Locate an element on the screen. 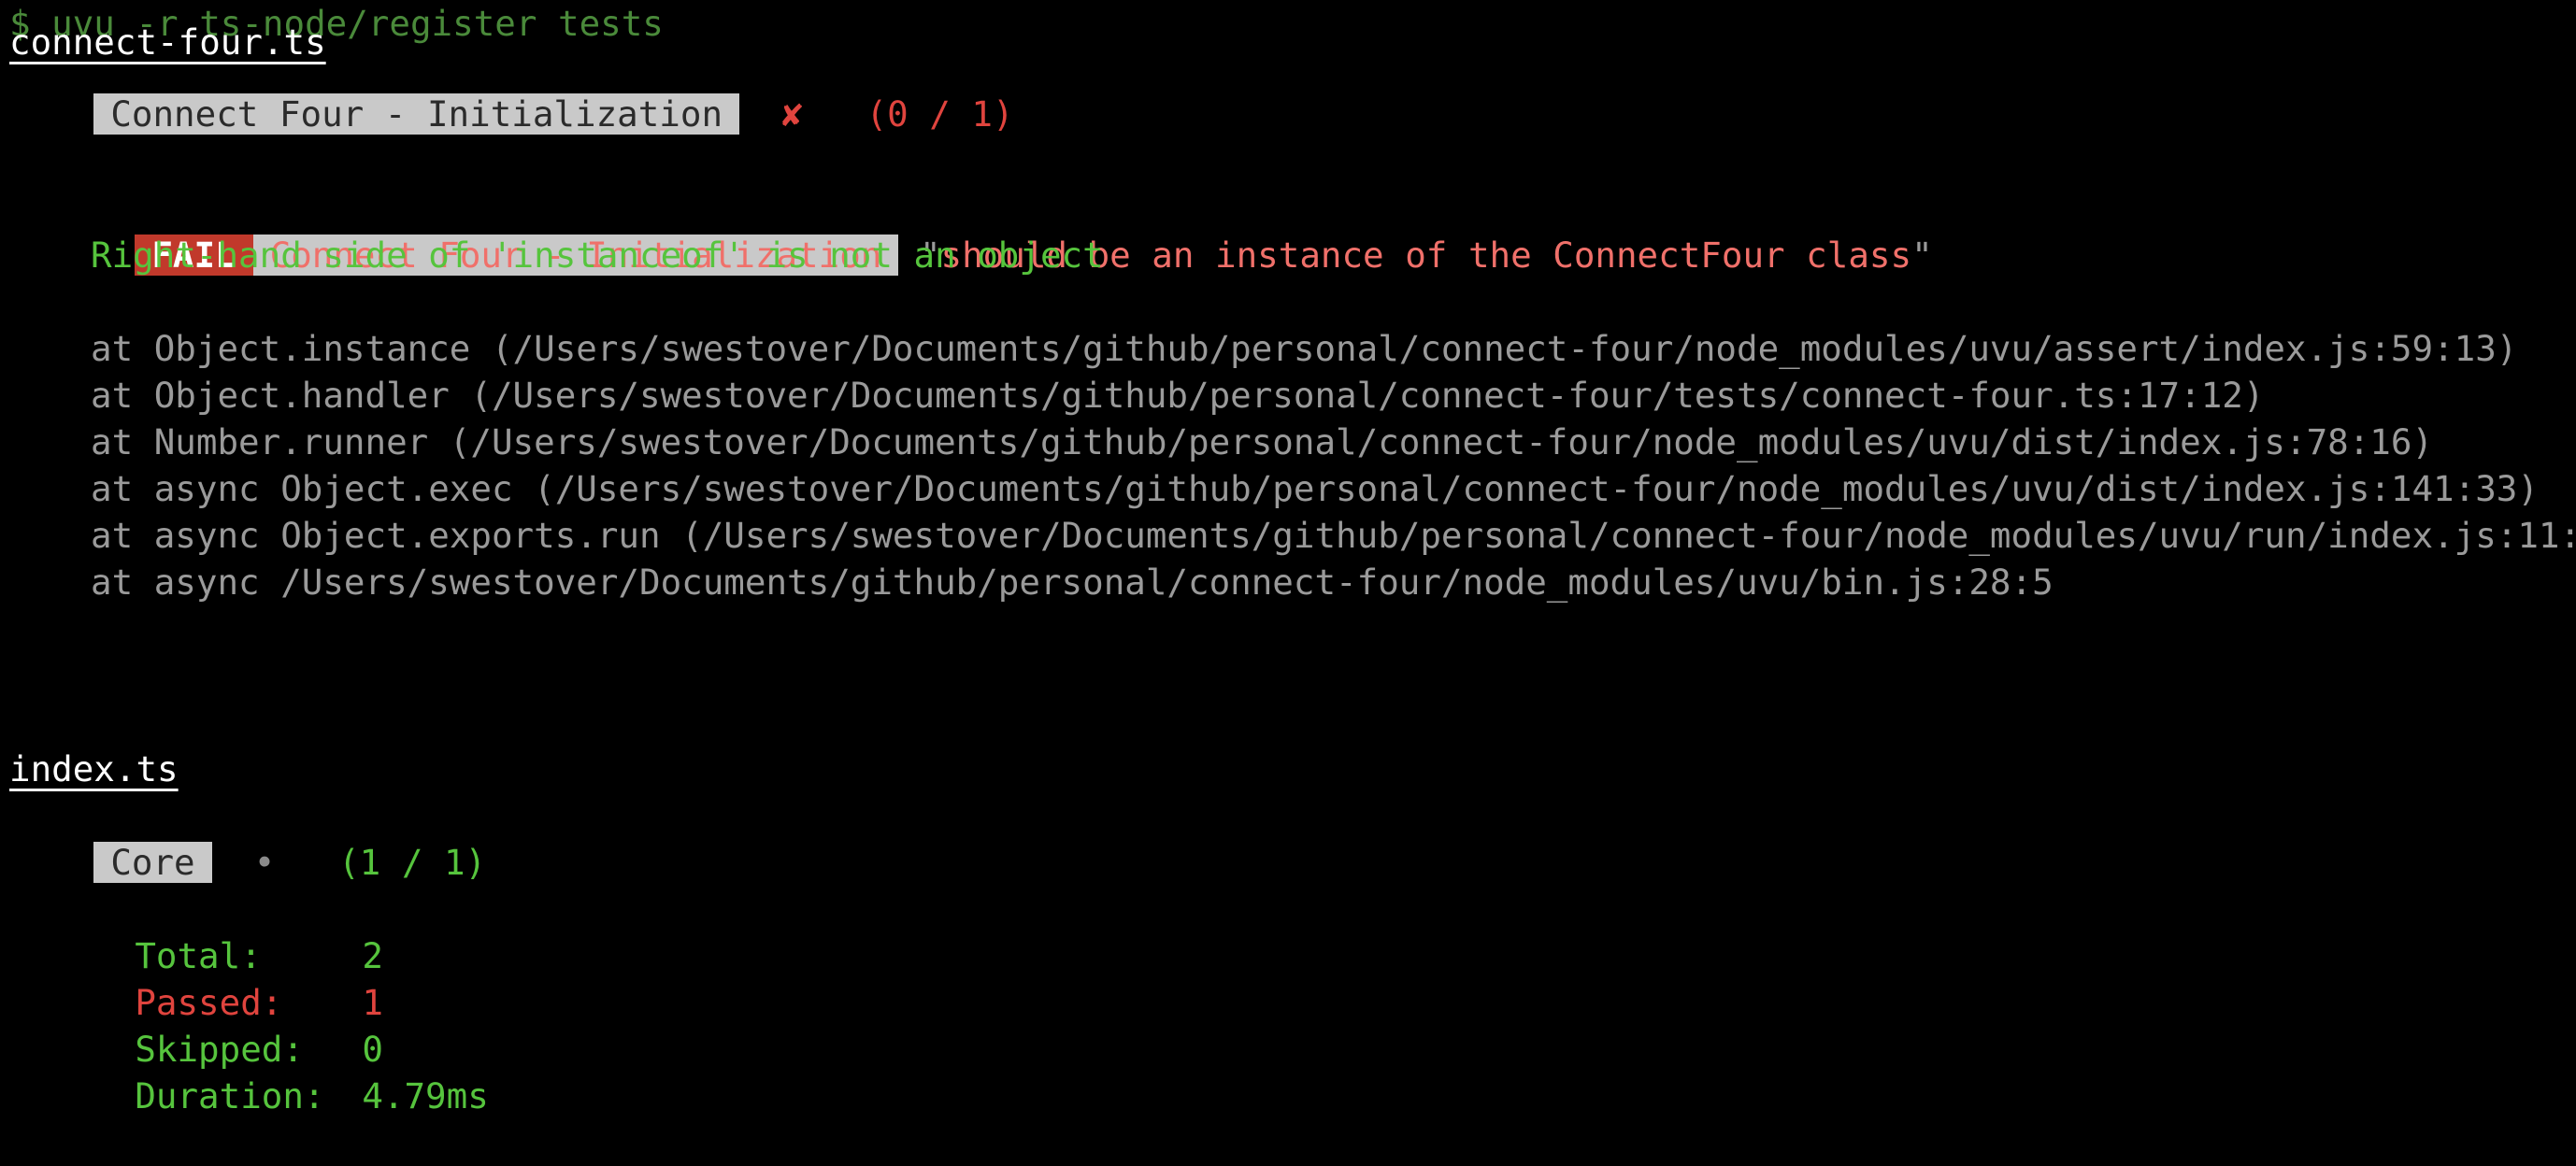 Image resolution: width=2576 pixels, height=1166 pixels. suite-count: (1 / 1) is located at coordinates (412, 863).